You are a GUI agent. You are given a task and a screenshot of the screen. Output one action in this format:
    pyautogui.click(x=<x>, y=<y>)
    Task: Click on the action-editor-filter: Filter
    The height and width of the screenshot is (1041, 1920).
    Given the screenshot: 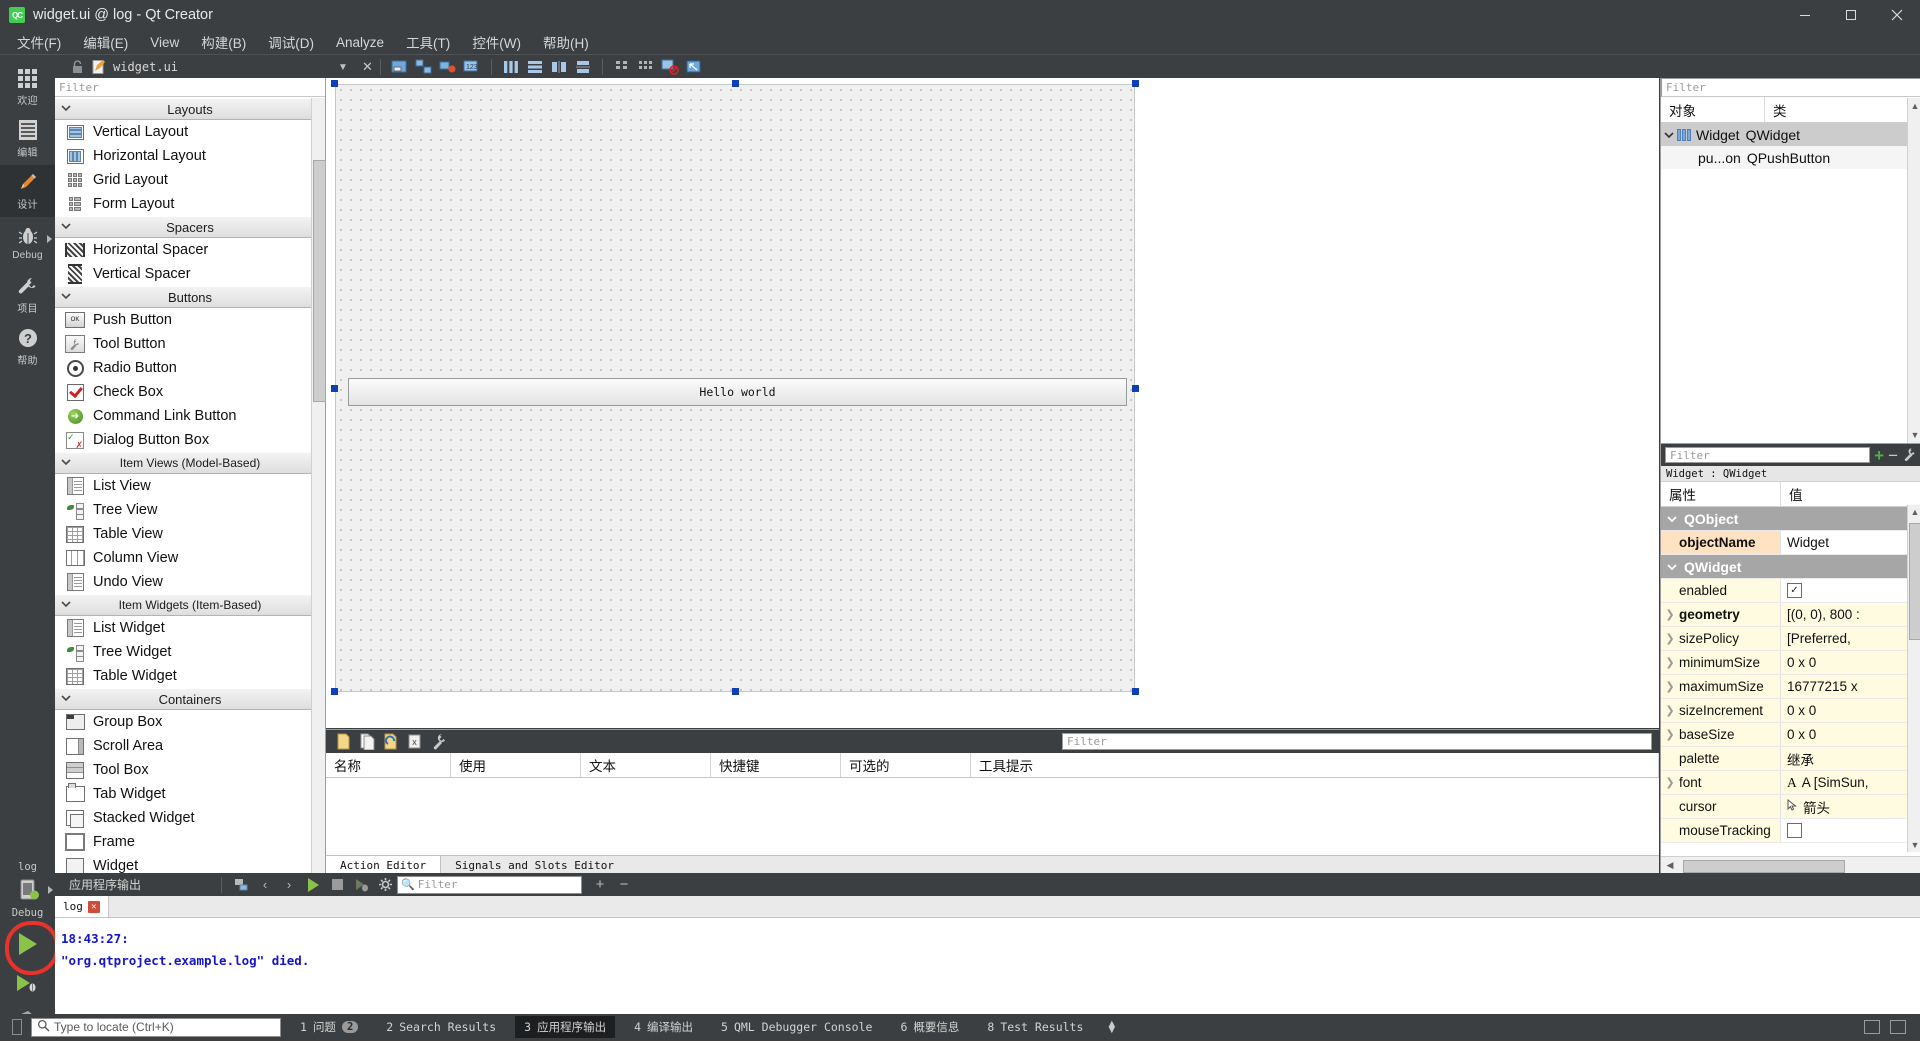 What is the action you would take?
    pyautogui.click(x=1357, y=741)
    